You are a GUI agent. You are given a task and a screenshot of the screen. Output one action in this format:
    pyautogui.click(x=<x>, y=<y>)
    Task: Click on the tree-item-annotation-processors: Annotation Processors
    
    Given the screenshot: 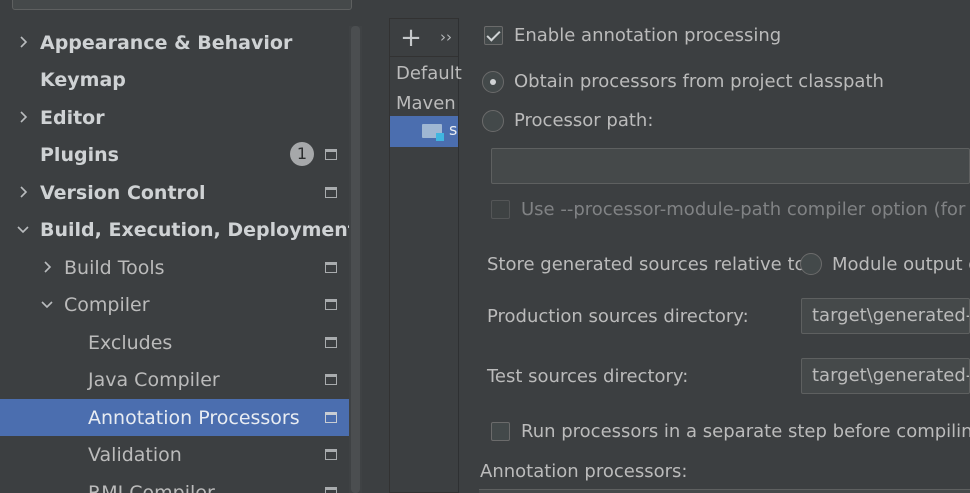 What is the action you would take?
    pyautogui.click(x=181, y=417)
    